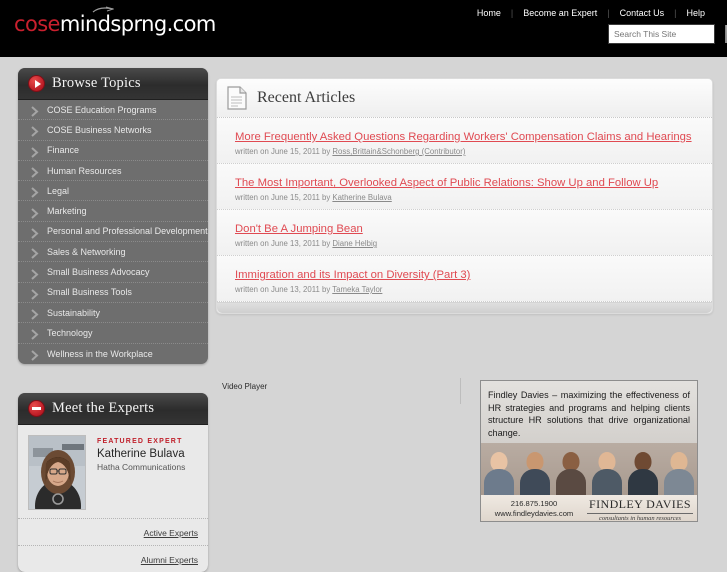 The image size is (727, 572). I want to click on sidebar-item-label: Small Business Tools, so click(89, 292).